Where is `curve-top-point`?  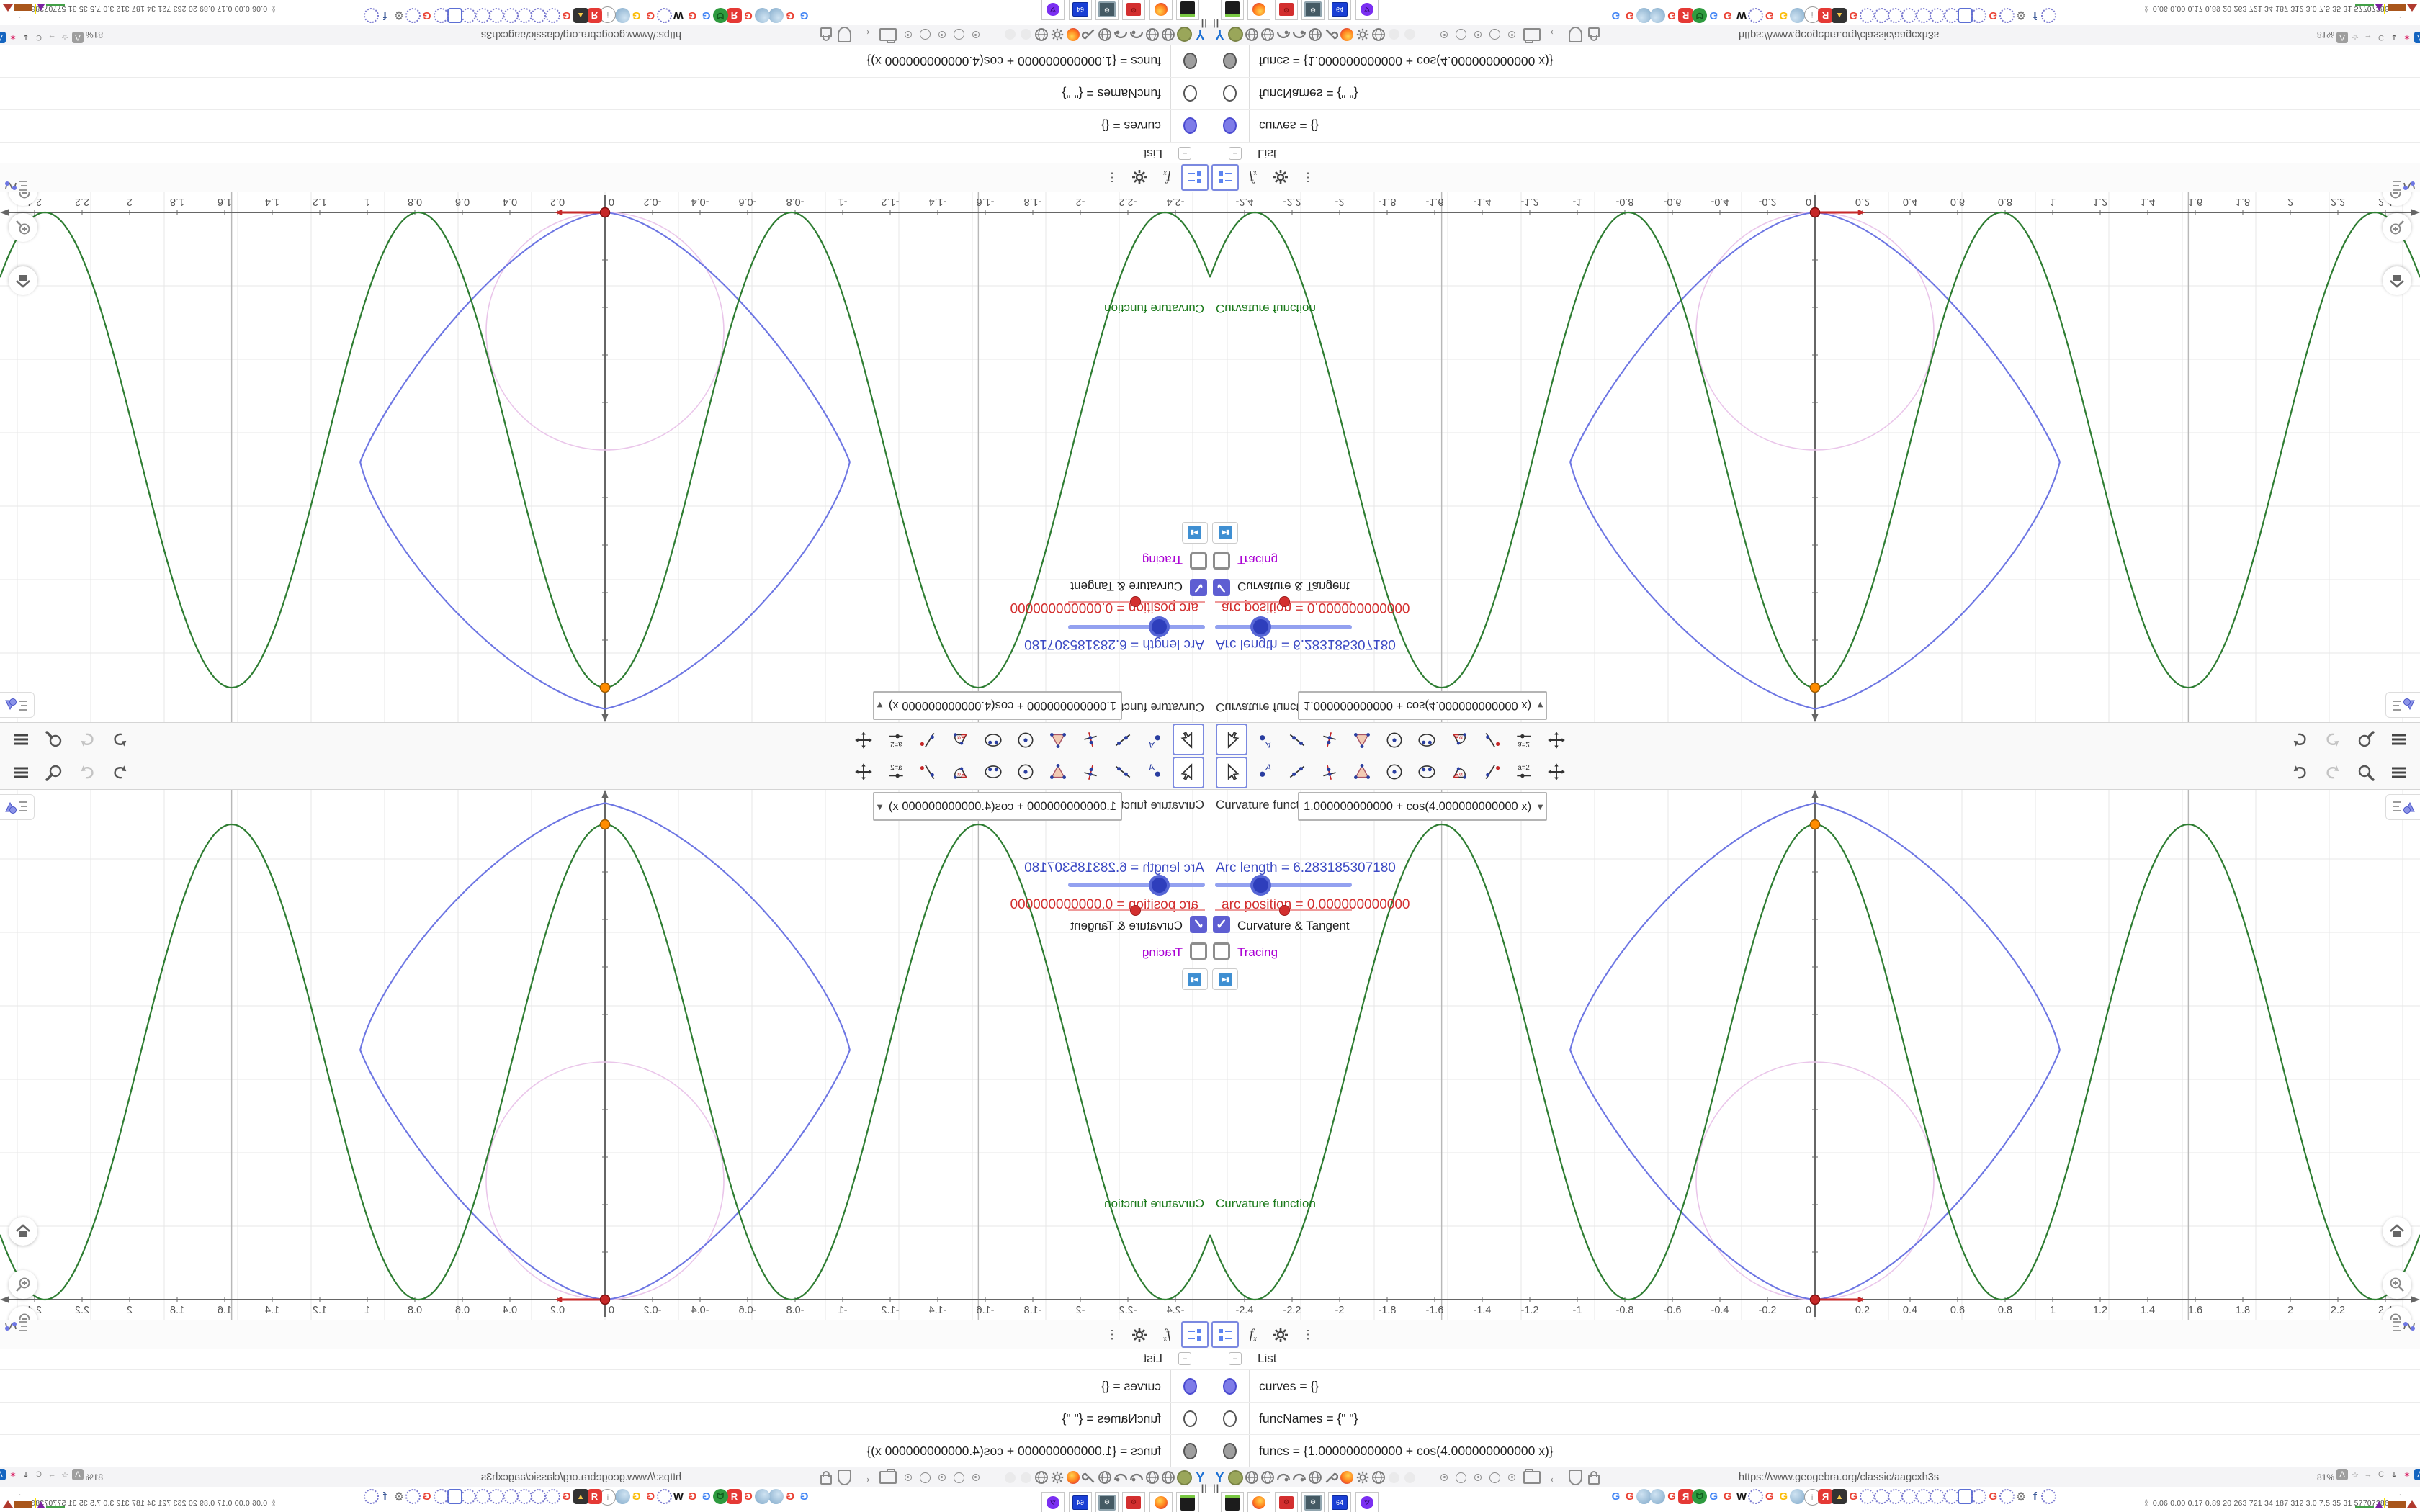 curve-top-point is located at coordinates (605, 687).